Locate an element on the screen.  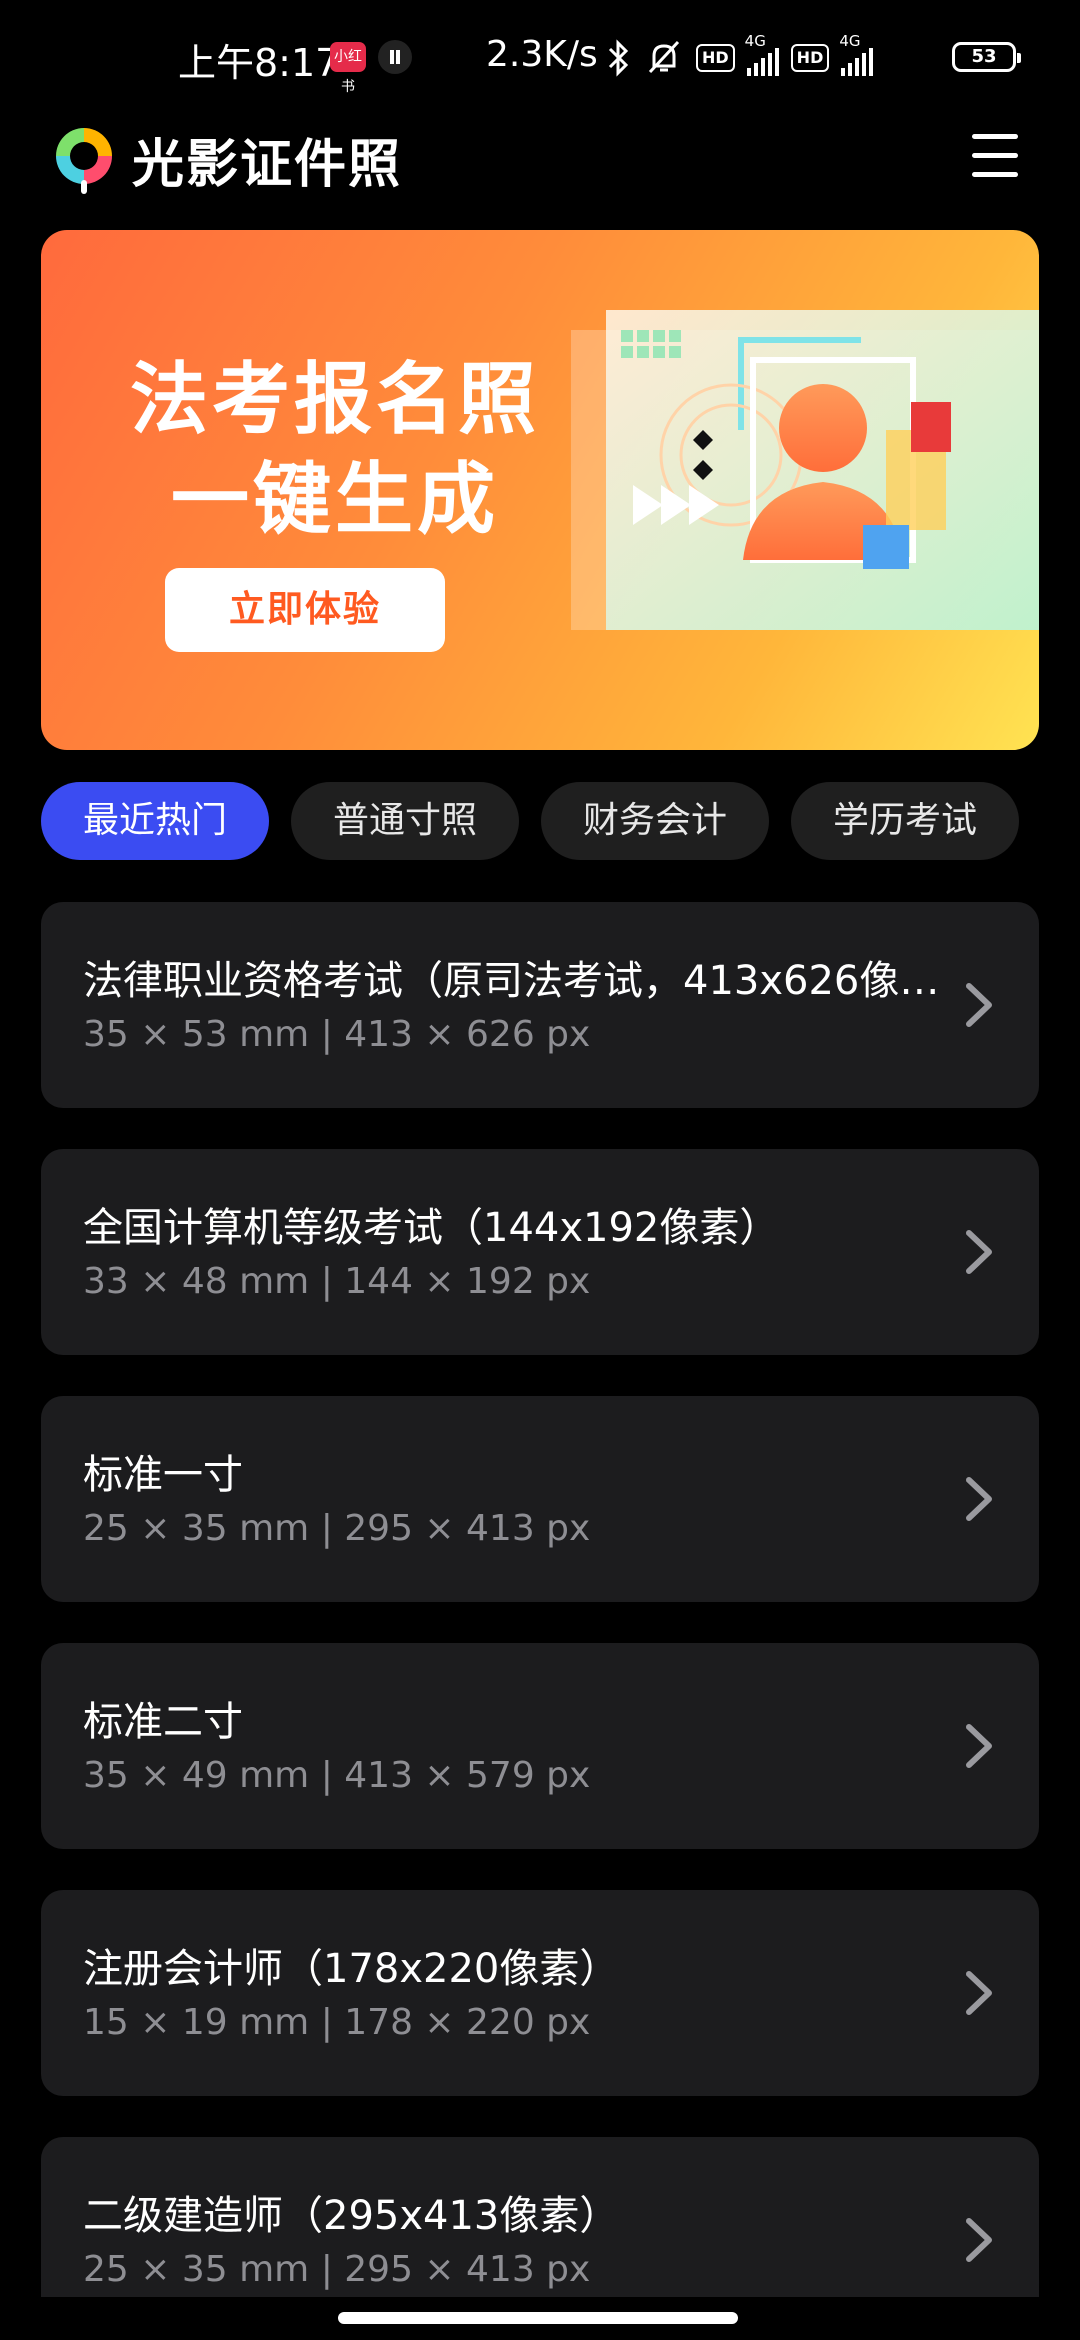
mute-bell-icon is located at coordinates (664, 57).